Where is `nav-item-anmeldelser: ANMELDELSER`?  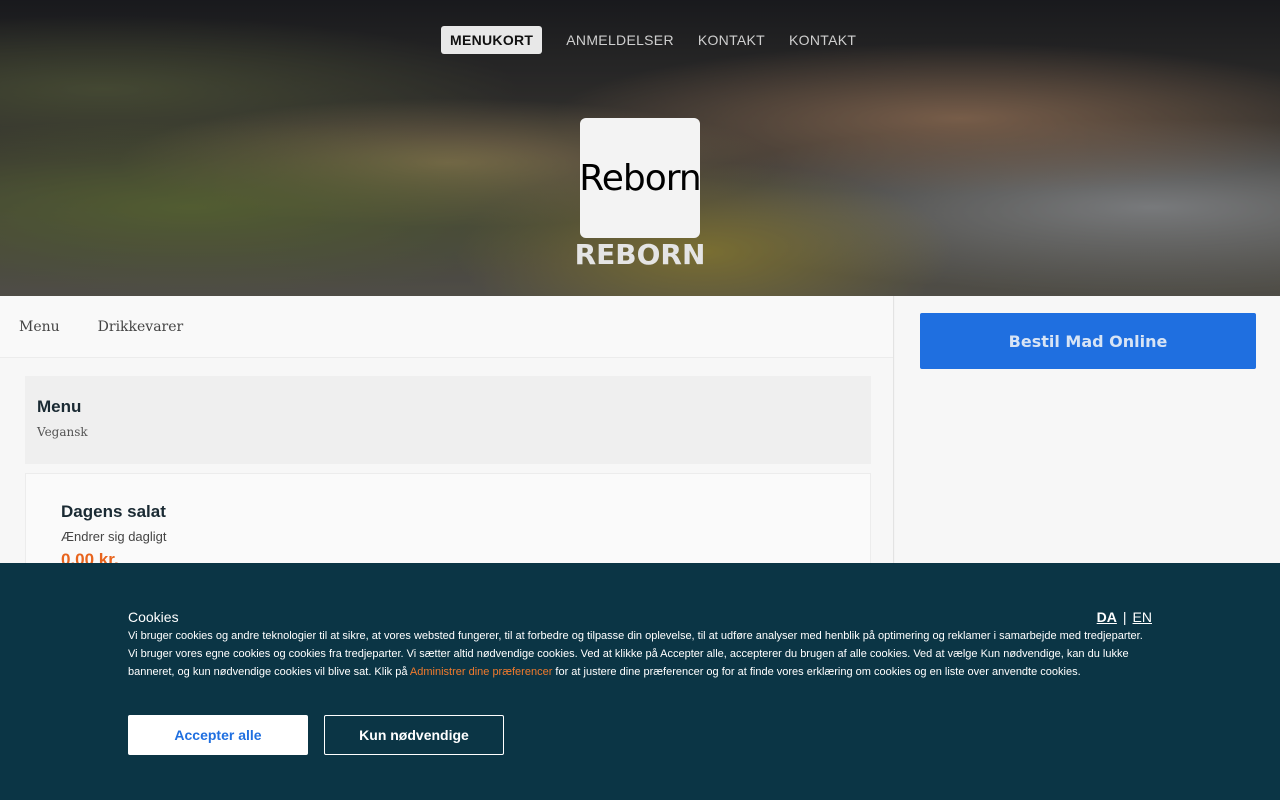 nav-item-anmeldelser: ANMELDELSER is located at coordinates (620, 40).